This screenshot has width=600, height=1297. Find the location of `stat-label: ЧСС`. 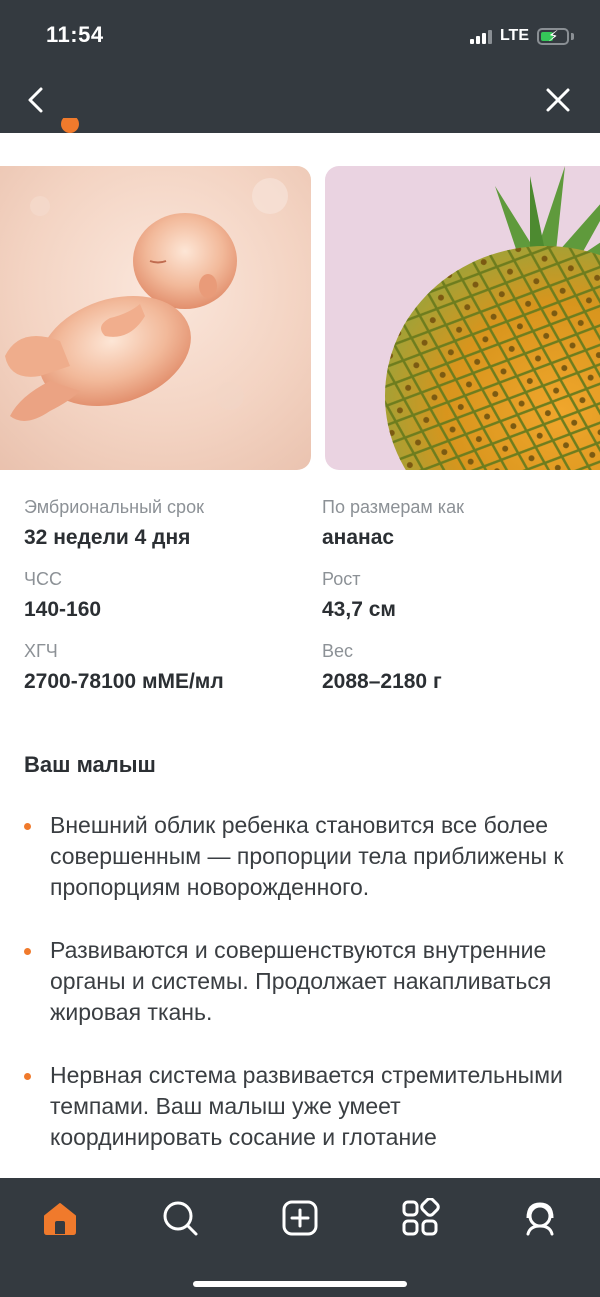

stat-label: ЧСС is located at coordinates (43, 579).